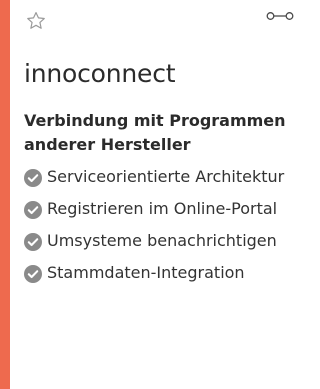 The height and width of the screenshot is (389, 320). Describe the element at coordinates (5, 194) in the screenshot. I see `accent-bar` at that location.